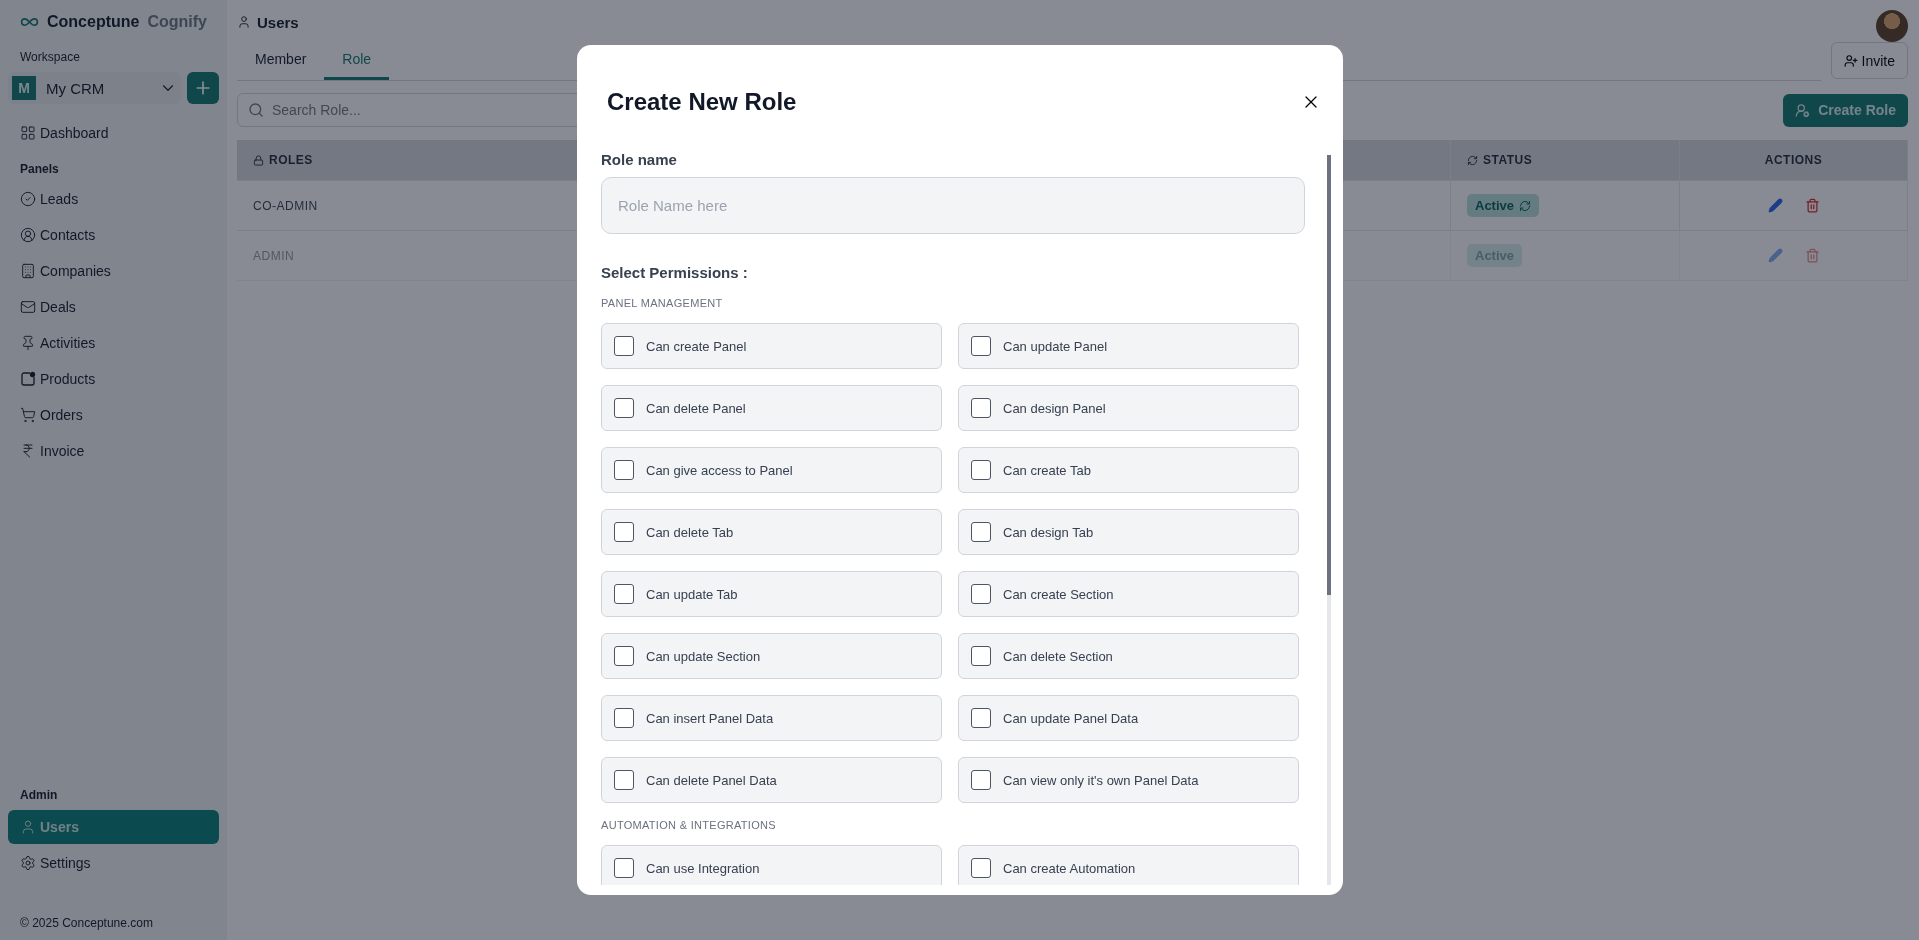 The width and height of the screenshot is (1919, 940). I want to click on permission-option: Can use Integration, so click(771, 865).